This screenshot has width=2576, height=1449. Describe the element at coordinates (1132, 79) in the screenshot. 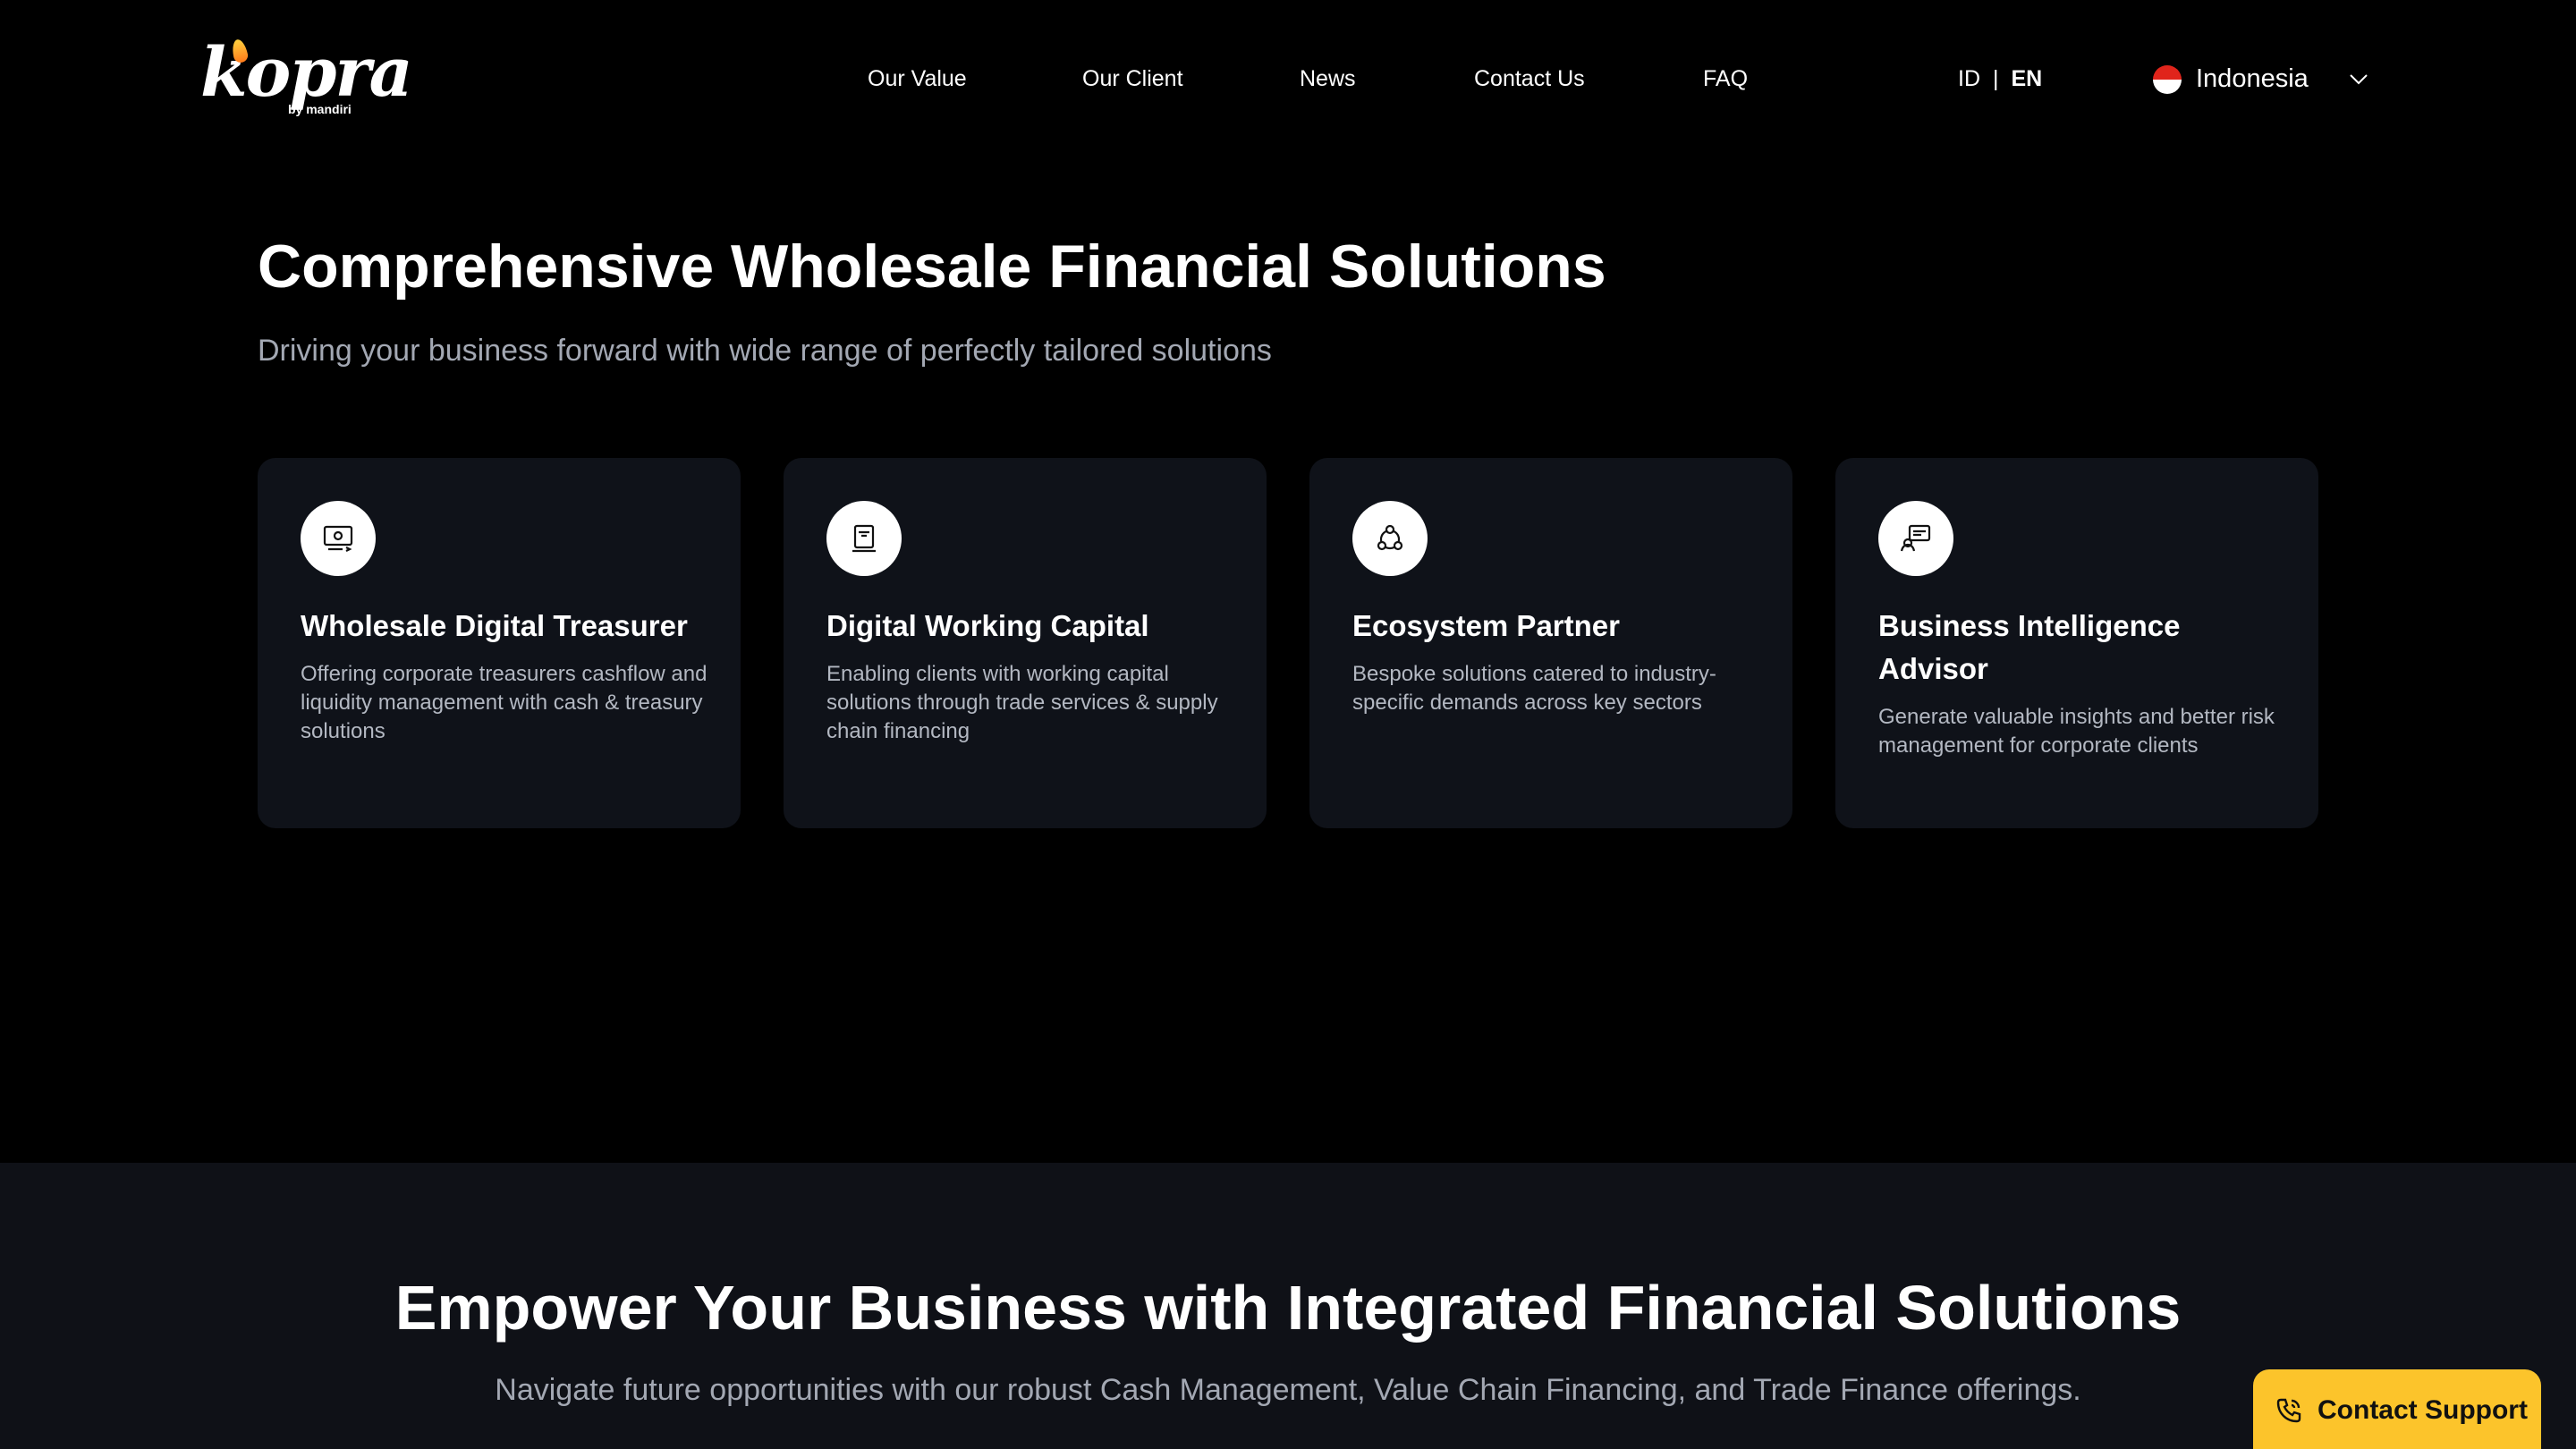

I see `nav-our-client: Our Client` at that location.